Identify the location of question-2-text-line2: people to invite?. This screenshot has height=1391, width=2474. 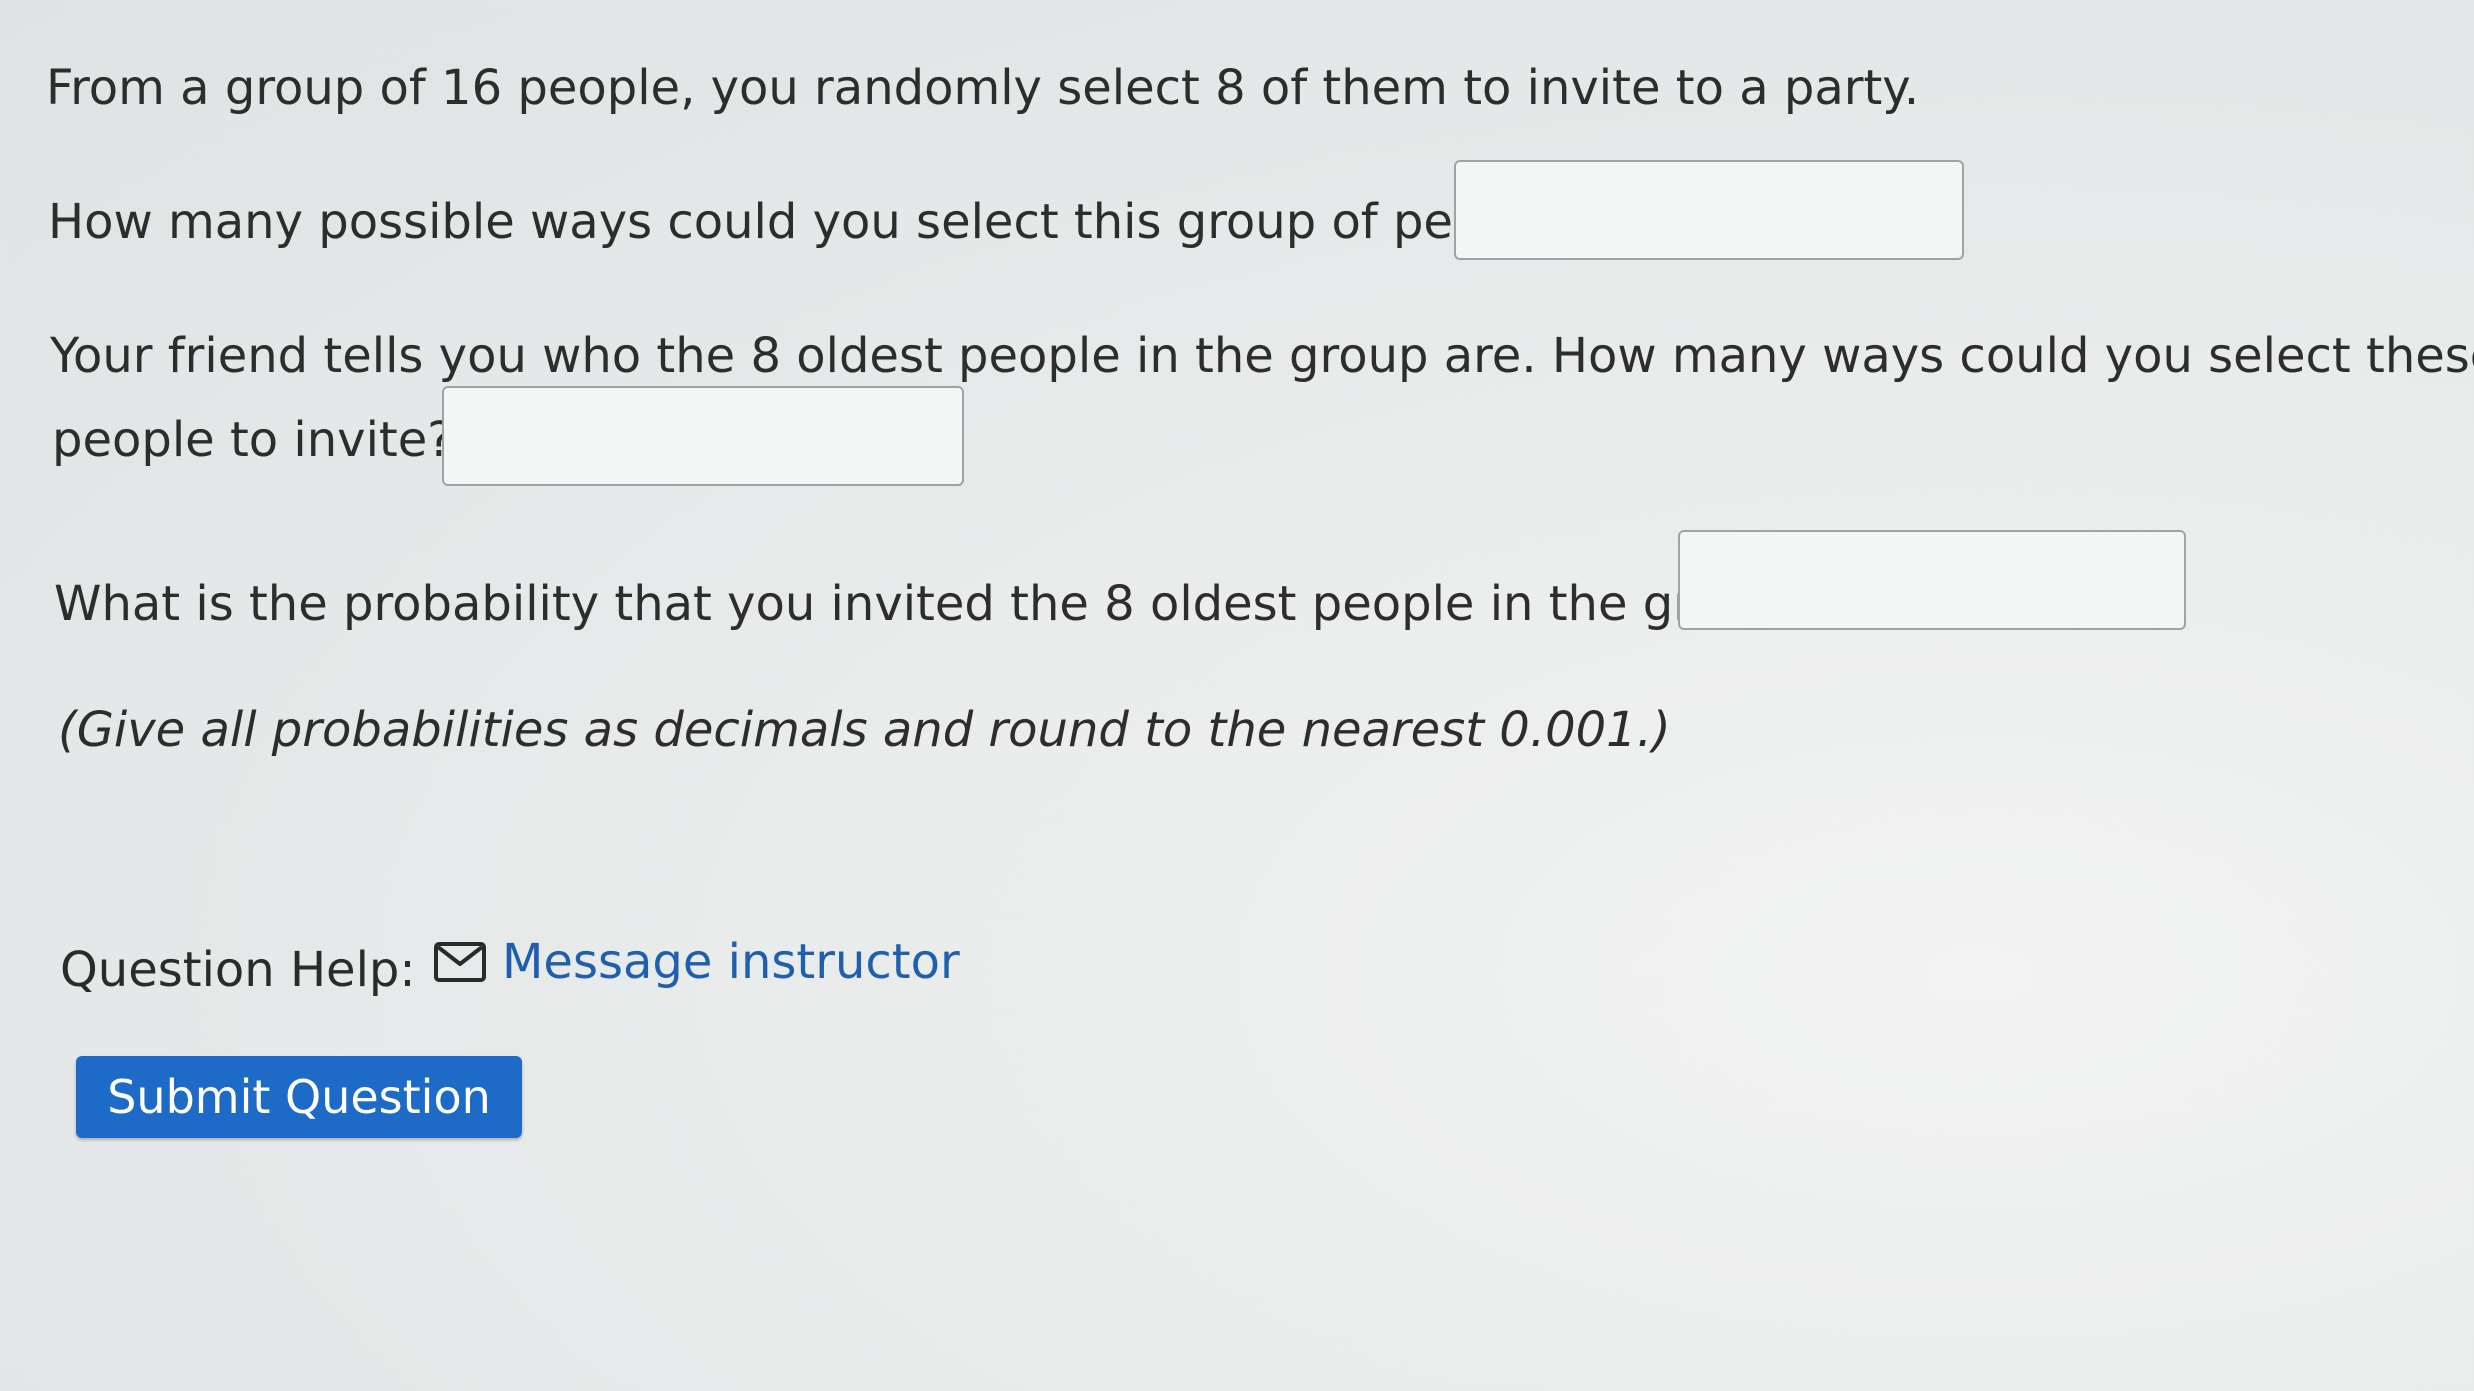
(252, 440).